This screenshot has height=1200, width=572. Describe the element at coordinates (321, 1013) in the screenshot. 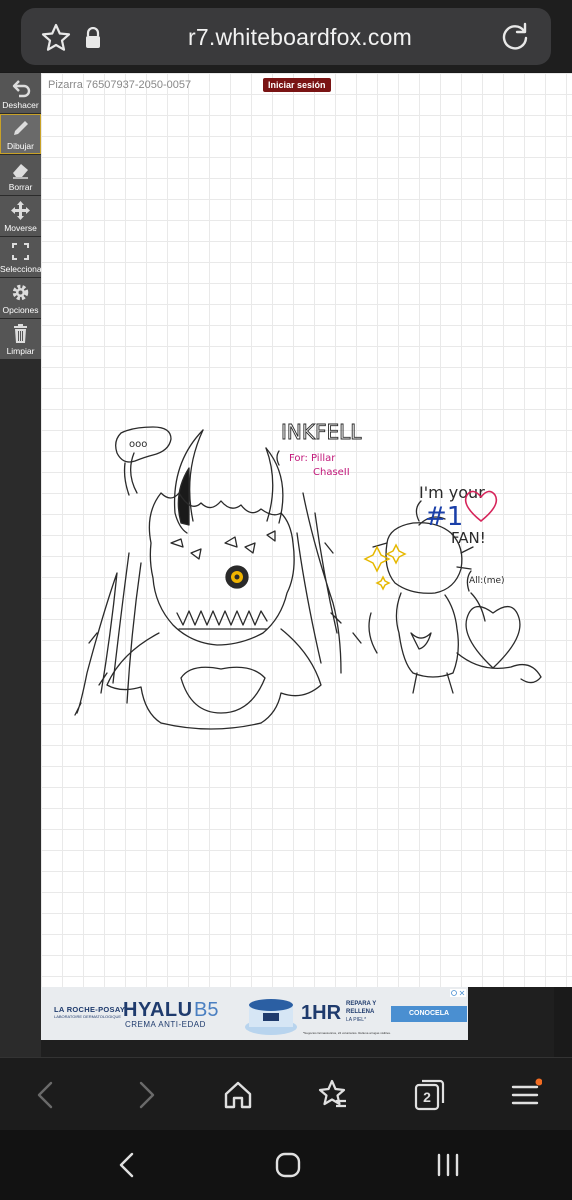

I see `ad-hr: 1HR` at that location.